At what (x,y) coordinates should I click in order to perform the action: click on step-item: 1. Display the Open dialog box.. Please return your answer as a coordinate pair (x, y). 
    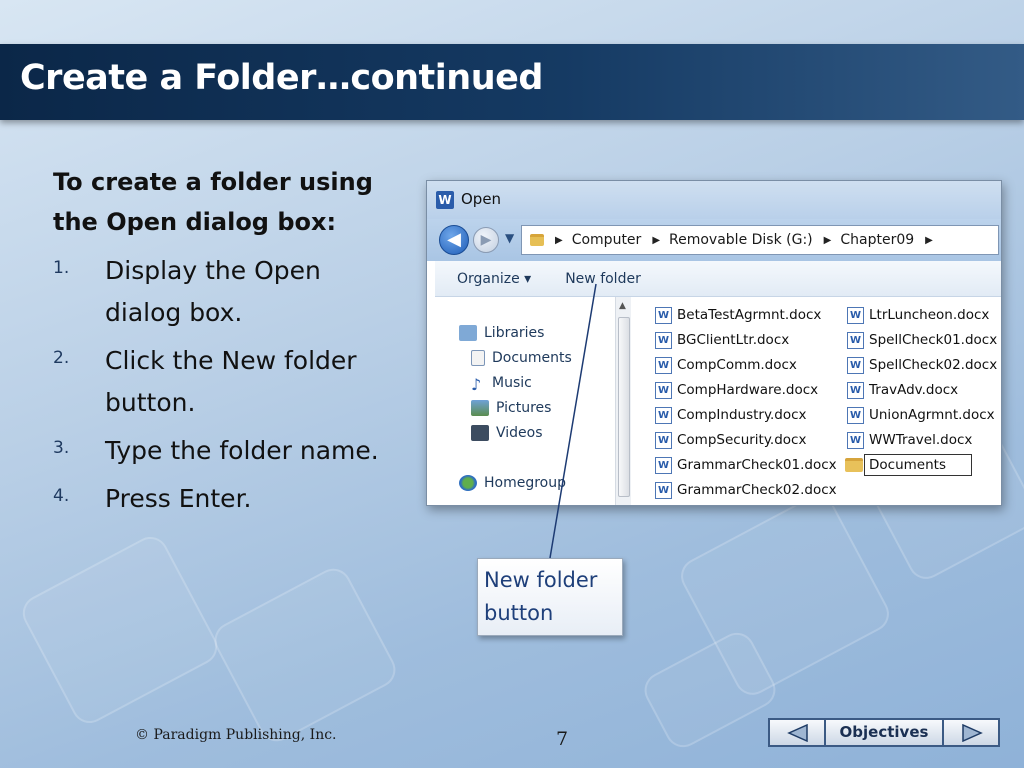
    Looking at the image, I should click on (233, 292).